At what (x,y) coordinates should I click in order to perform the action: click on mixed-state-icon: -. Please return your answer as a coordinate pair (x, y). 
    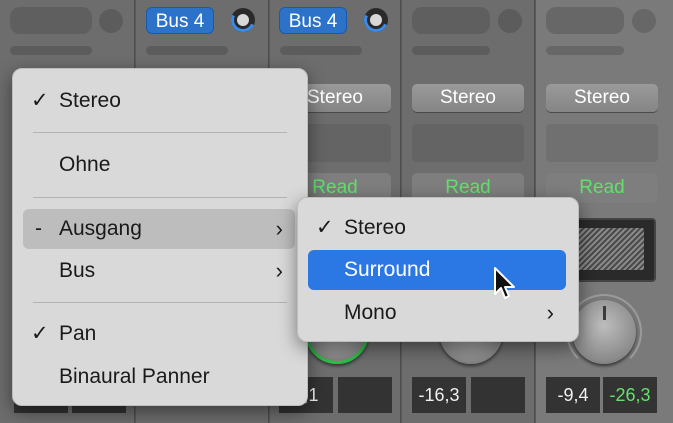
    Looking at the image, I should click on (38, 228).